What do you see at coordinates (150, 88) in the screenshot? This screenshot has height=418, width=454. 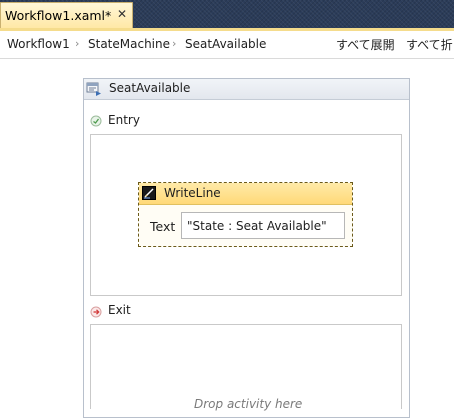 I see `state-title: SeatAvailable` at bounding box center [150, 88].